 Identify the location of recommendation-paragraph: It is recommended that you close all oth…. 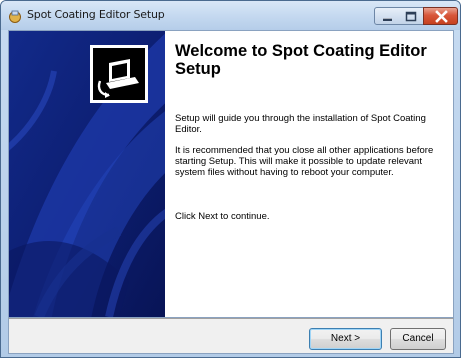
(304, 161).